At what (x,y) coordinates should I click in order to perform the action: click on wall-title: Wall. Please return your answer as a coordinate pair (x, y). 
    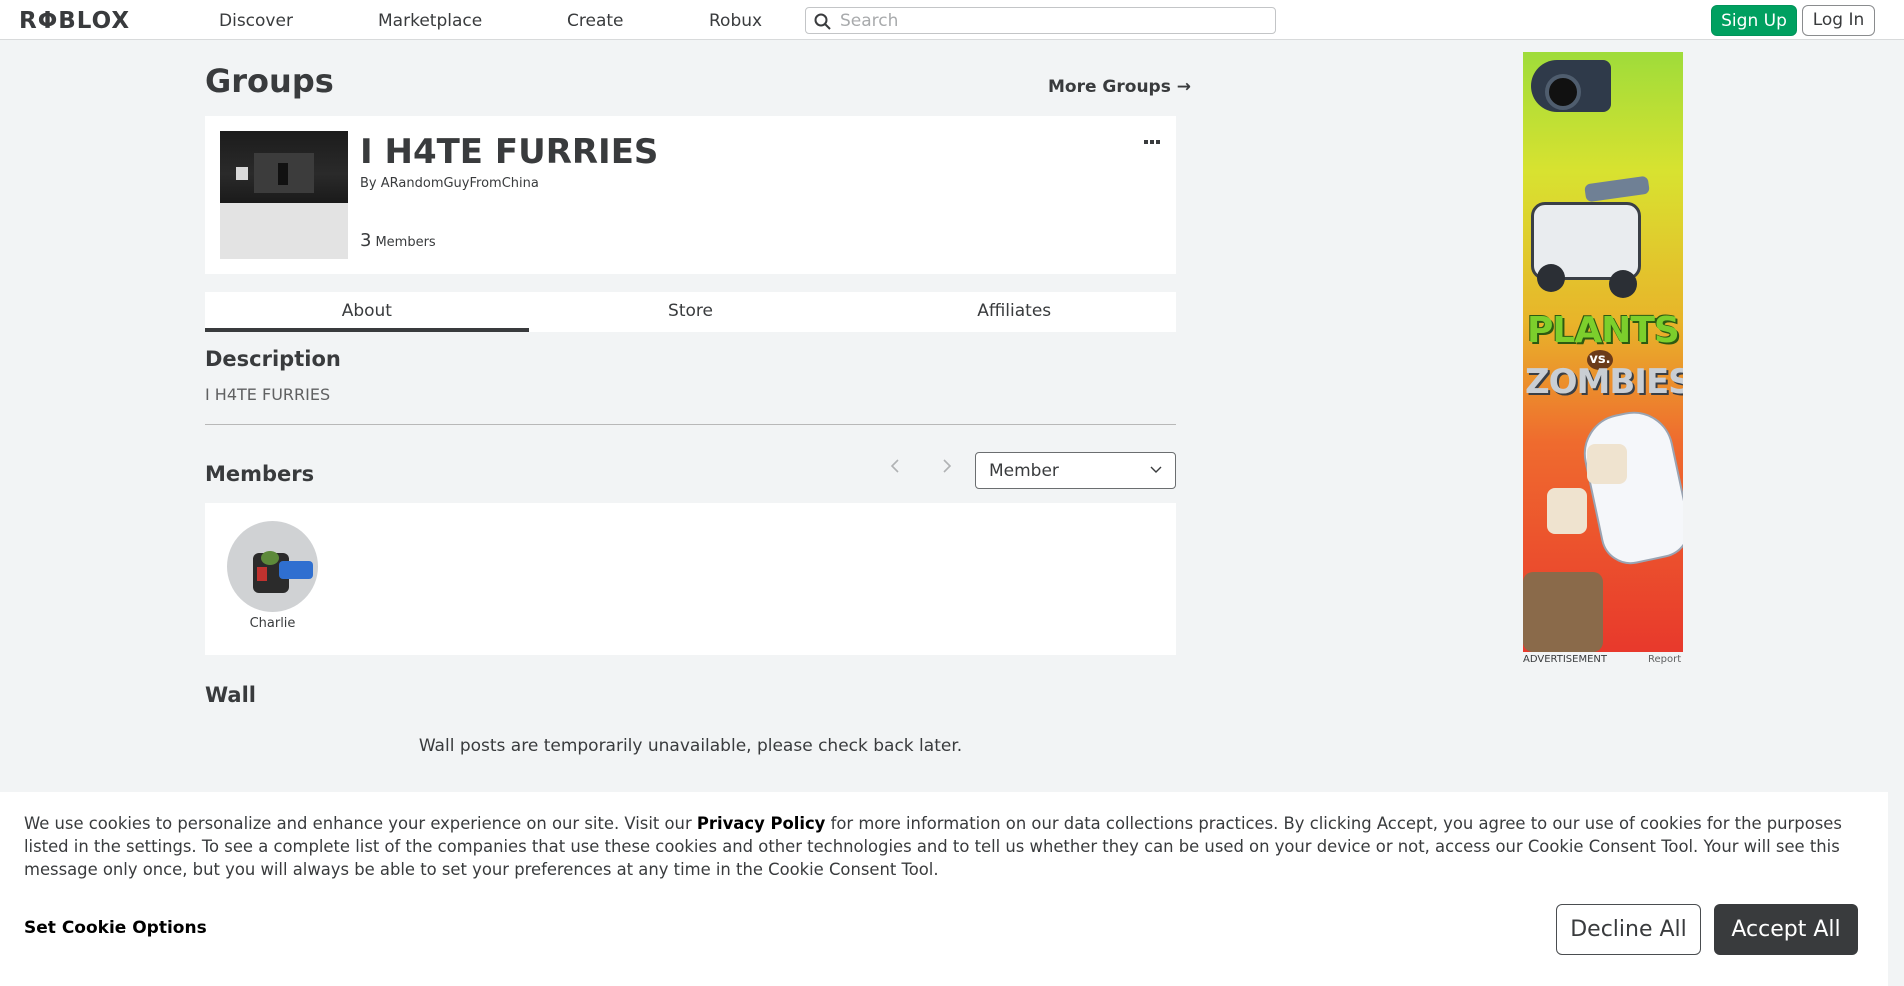
    Looking at the image, I should click on (230, 695).